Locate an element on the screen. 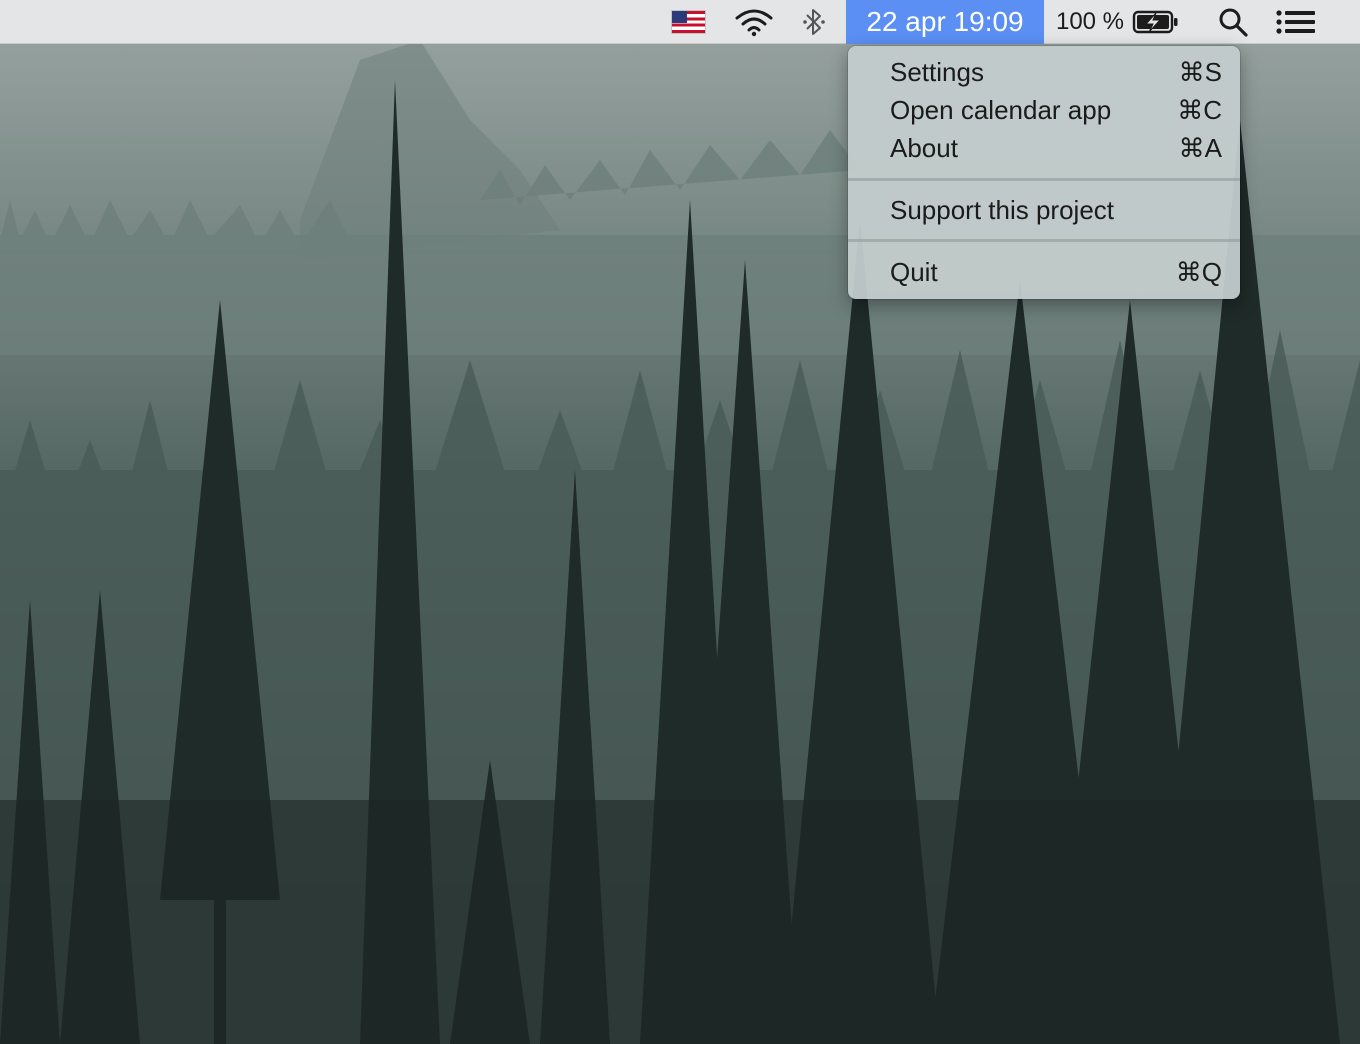 The height and width of the screenshot is (1044, 1360). bluetooth-icon is located at coordinates (814, 22).